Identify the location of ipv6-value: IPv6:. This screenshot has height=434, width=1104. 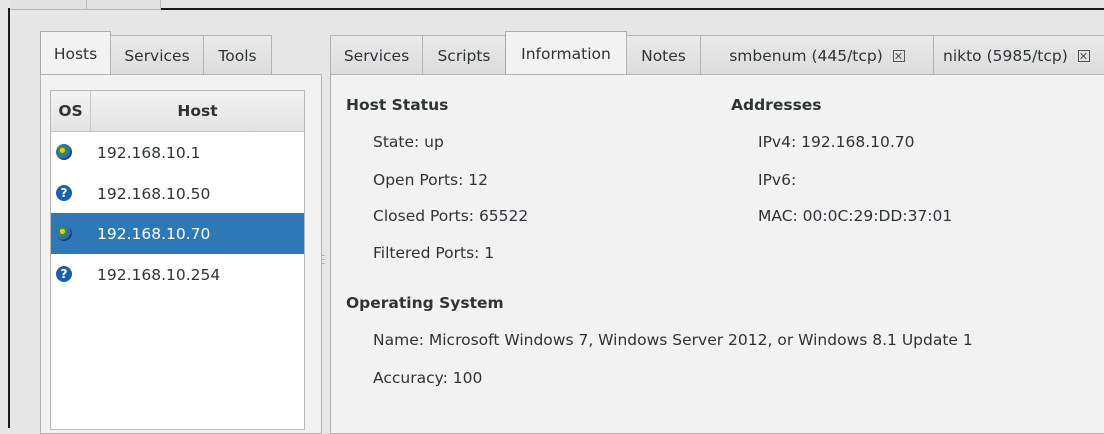
(777, 180).